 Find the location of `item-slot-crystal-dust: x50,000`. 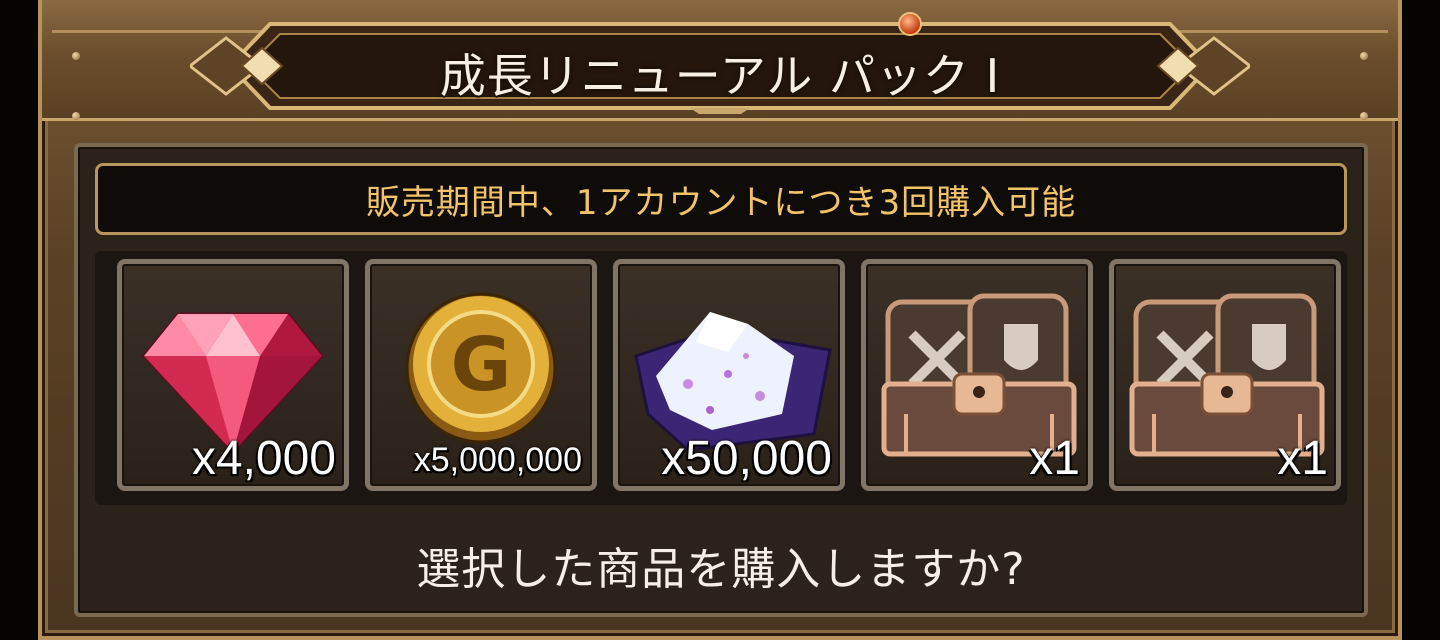

item-slot-crystal-dust: x50,000 is located at coordinates (729, 375).